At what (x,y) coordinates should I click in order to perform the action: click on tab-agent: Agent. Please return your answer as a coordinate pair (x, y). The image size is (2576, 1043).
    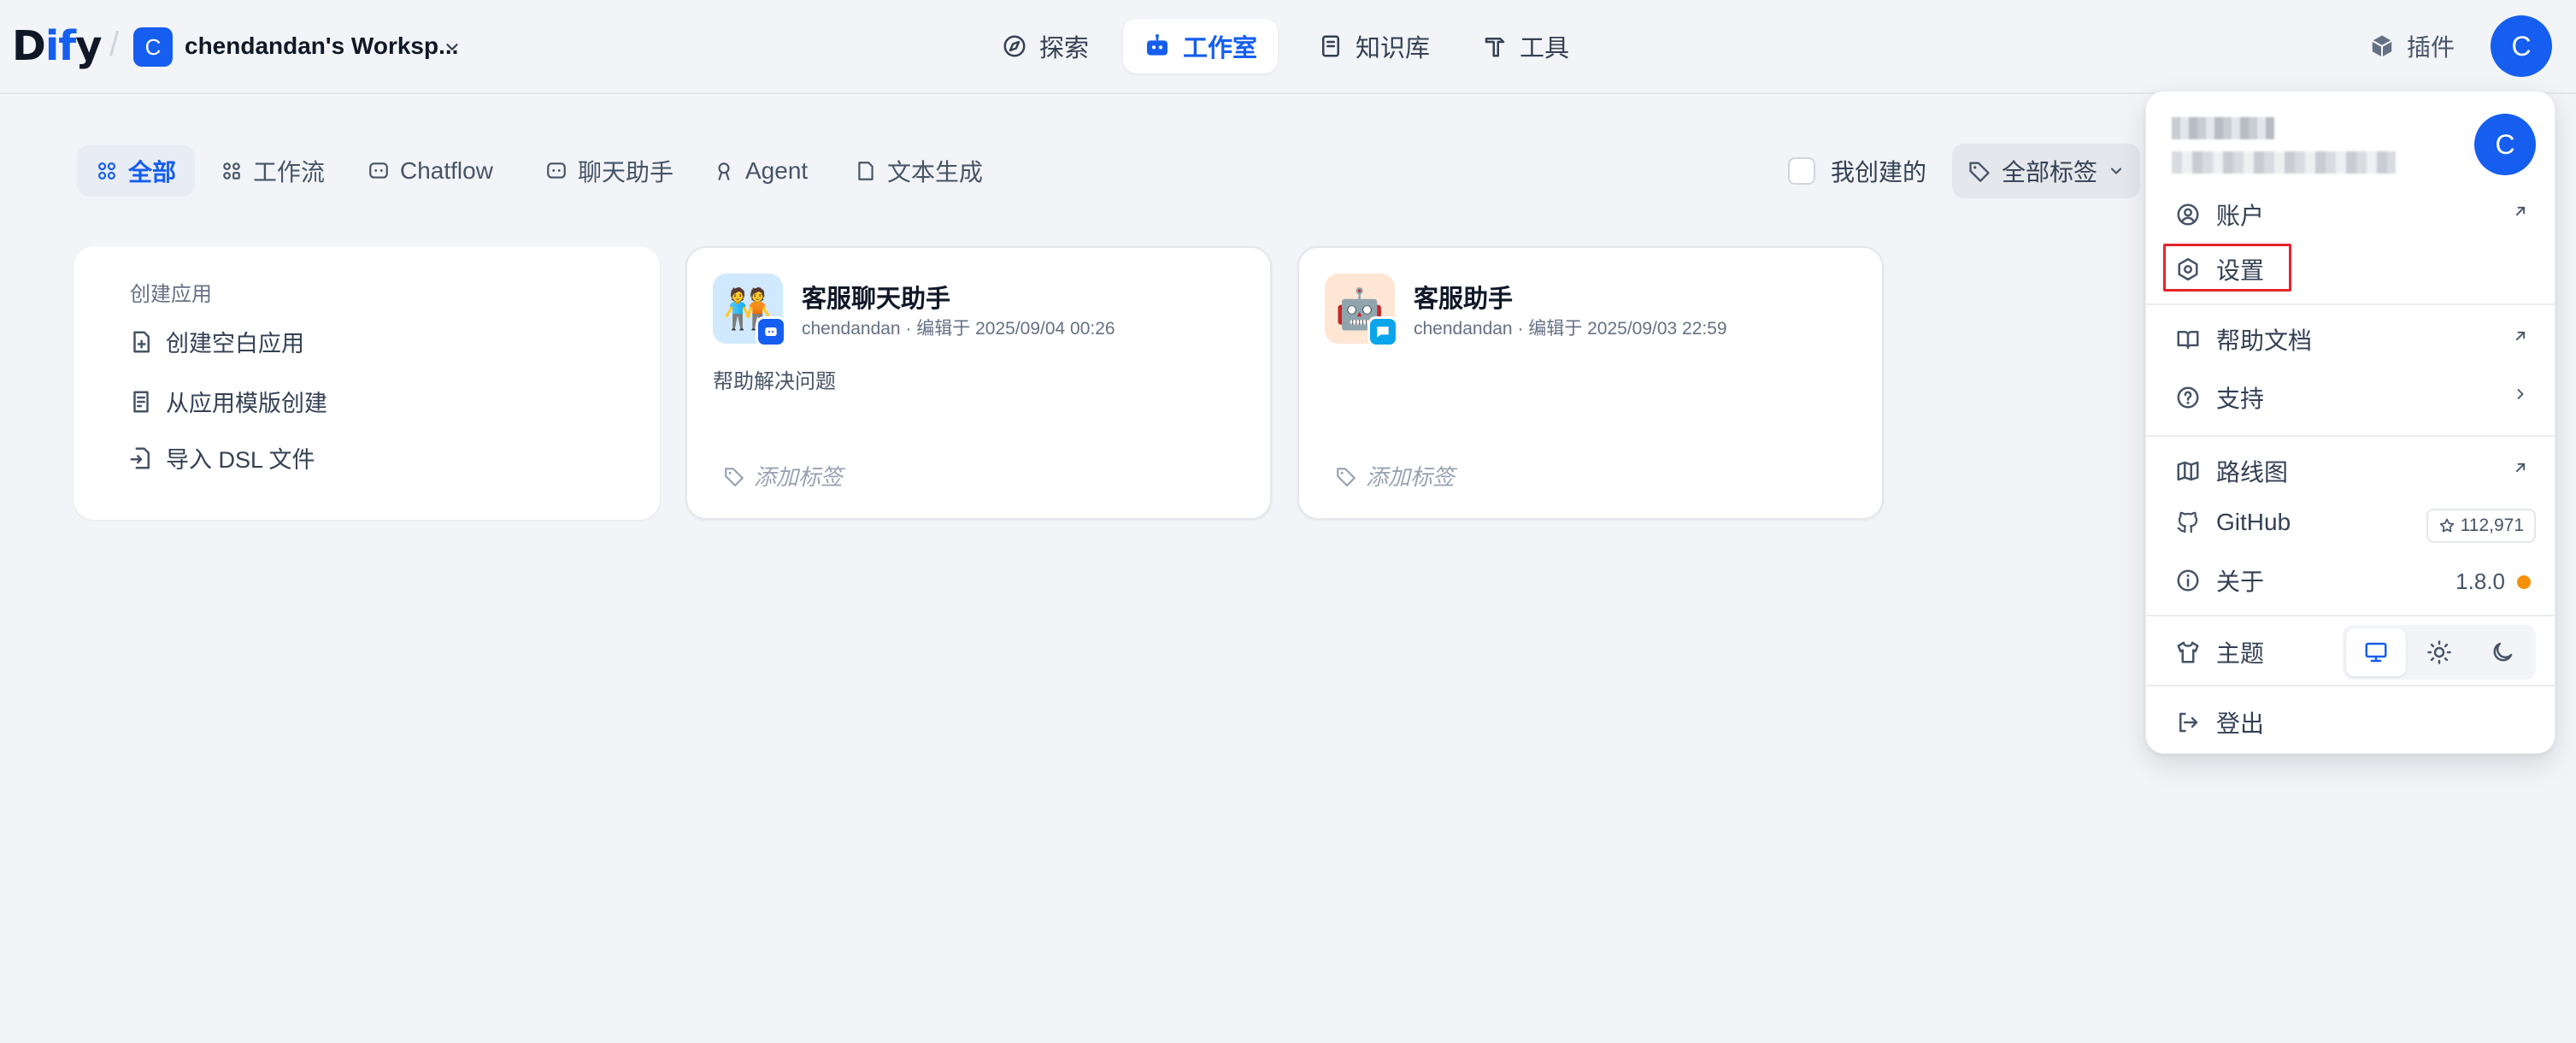
    Looking at the image, I should click on (760, 171).